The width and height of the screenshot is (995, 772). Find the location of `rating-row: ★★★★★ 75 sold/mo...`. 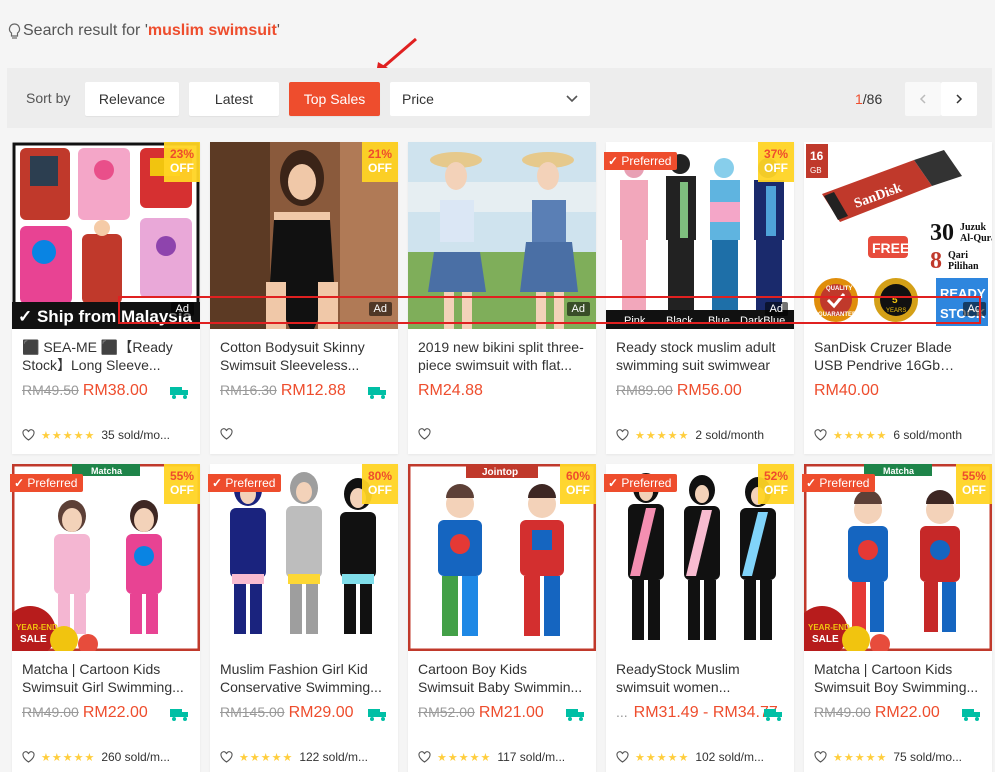

rating-row: ★★★★★ 75 sold/mo... is located at coordinates (899, 757).